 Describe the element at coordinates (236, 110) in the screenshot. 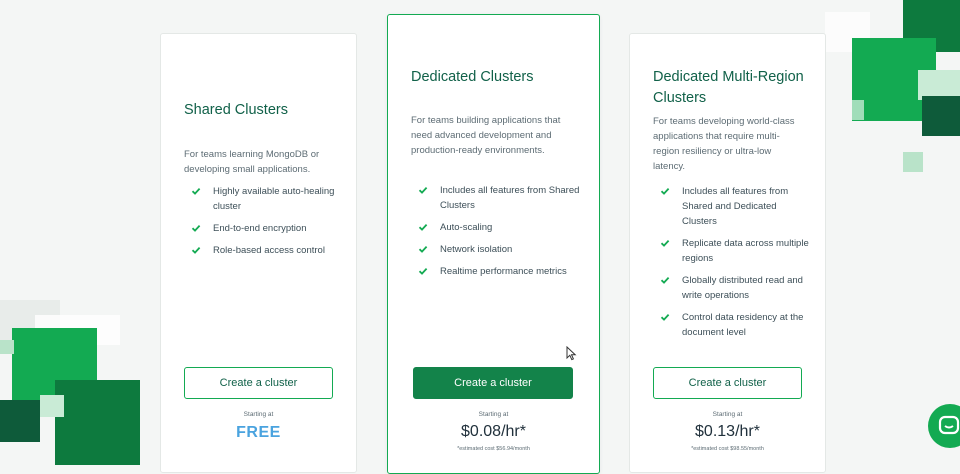

I see `plan-title: Shared Clusters` at that location.